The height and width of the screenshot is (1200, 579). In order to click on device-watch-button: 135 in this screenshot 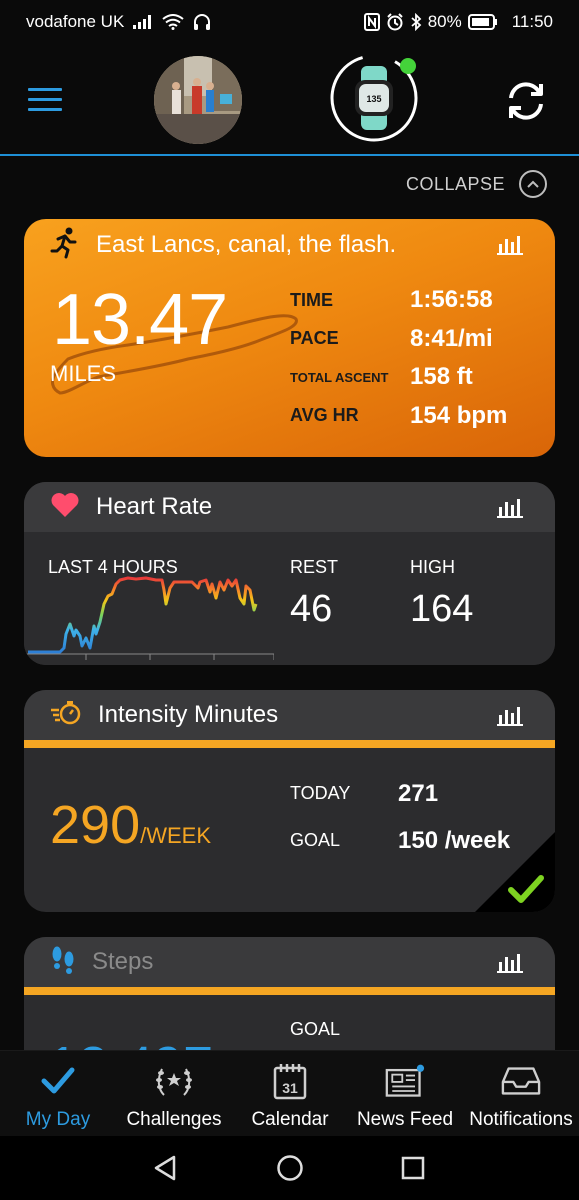, I will do `click(374, 98)`.